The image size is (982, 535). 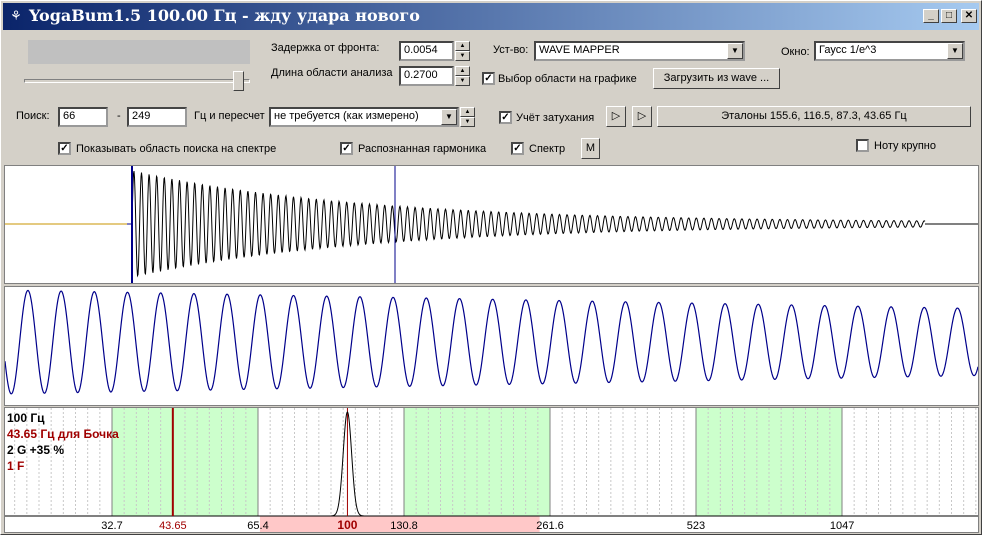 I want to click on recalc-select: не требуется (как измерено) ▼, so click(x=364, y=117).